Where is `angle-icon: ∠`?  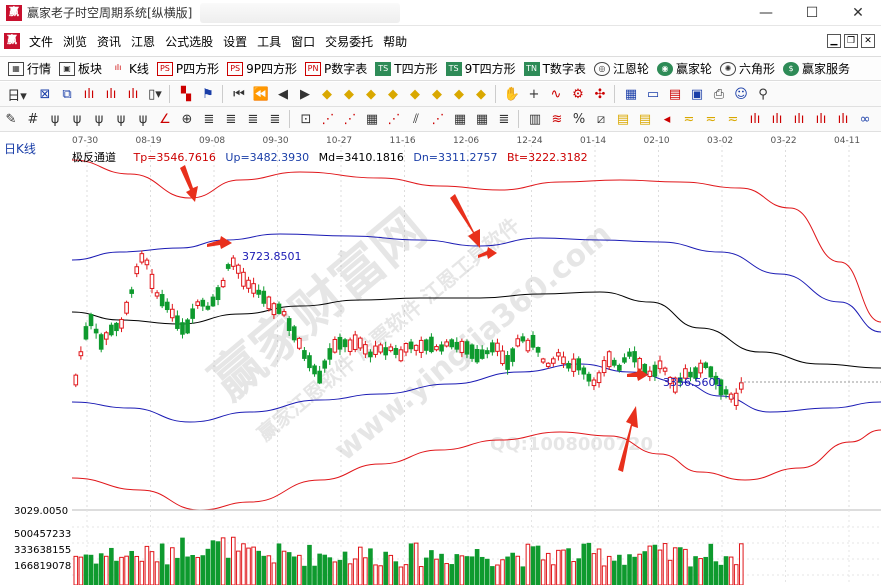
angle-icon: ∠ is located at coordinates (165, 119).